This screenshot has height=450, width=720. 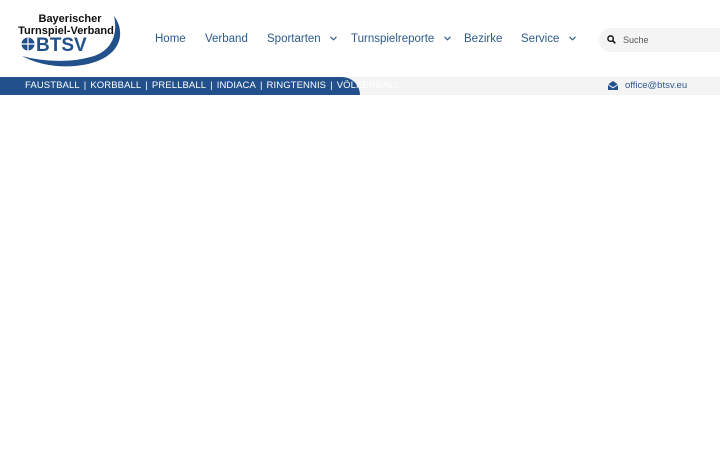 What do you see at coordinates (613, 85) in the screenshot?
I see `mail-open-icon` at bounding box center [613, 85].